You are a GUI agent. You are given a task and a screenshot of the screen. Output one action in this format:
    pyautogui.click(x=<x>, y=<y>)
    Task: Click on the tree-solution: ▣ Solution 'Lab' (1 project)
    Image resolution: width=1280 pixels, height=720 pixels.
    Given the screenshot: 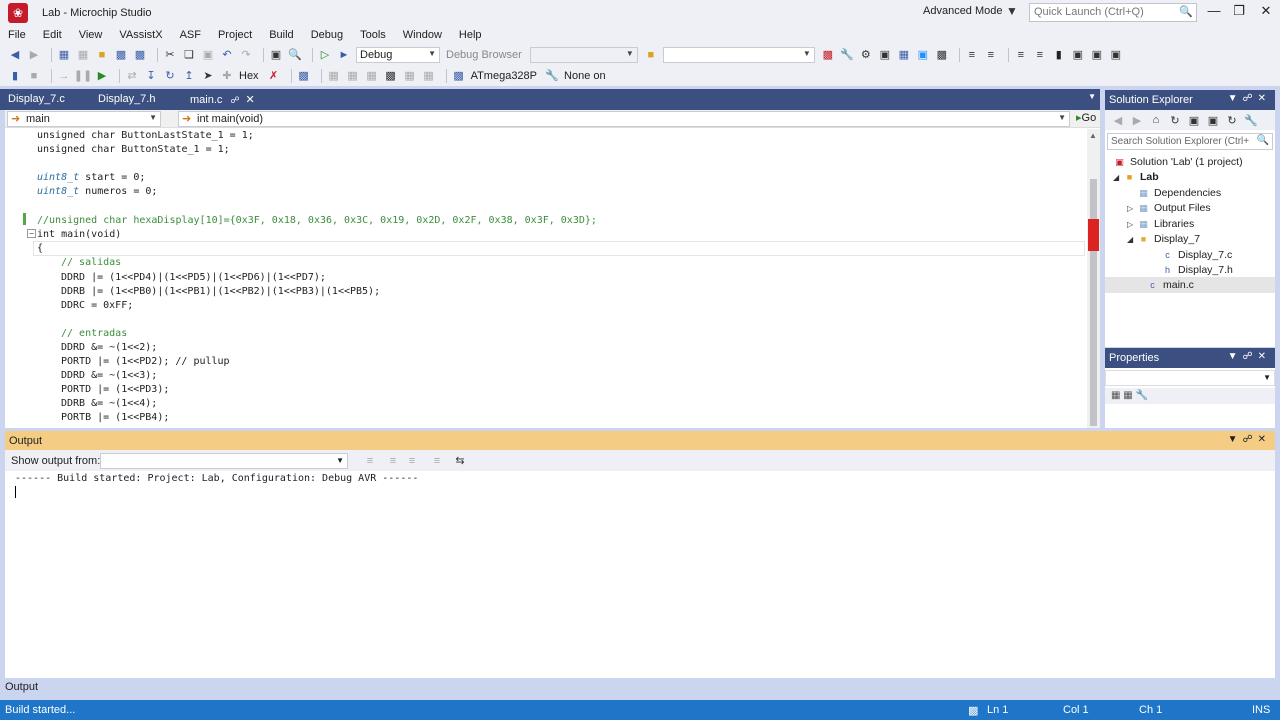 What is the action you would take?
    pyautogui.click(x=1177, y=162)
    